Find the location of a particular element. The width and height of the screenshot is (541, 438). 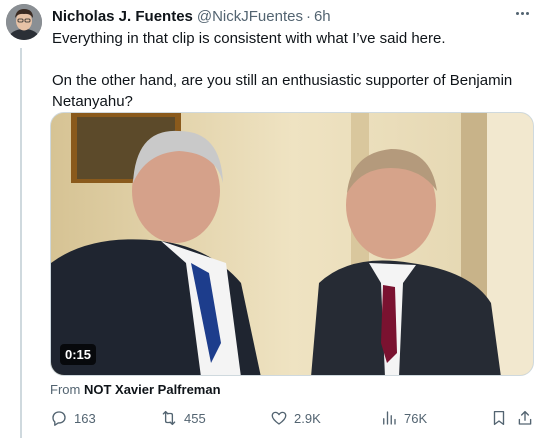

bookmark-button is located at coordinates (499, 418).